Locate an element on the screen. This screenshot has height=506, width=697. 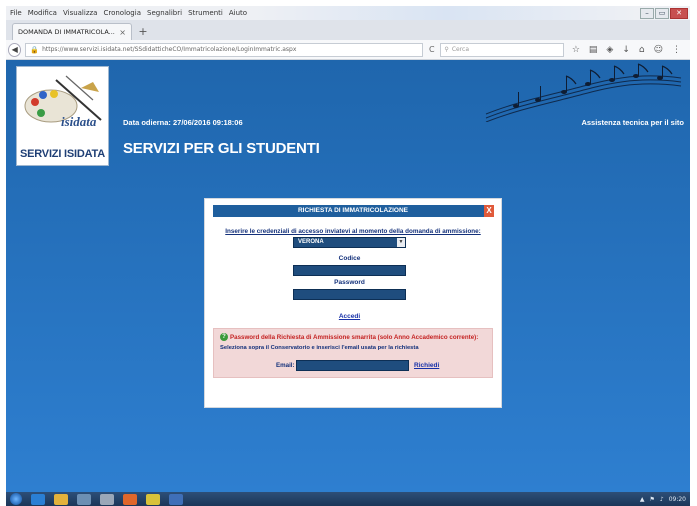
new-tab-button: + is located at coordinates (143, 32).